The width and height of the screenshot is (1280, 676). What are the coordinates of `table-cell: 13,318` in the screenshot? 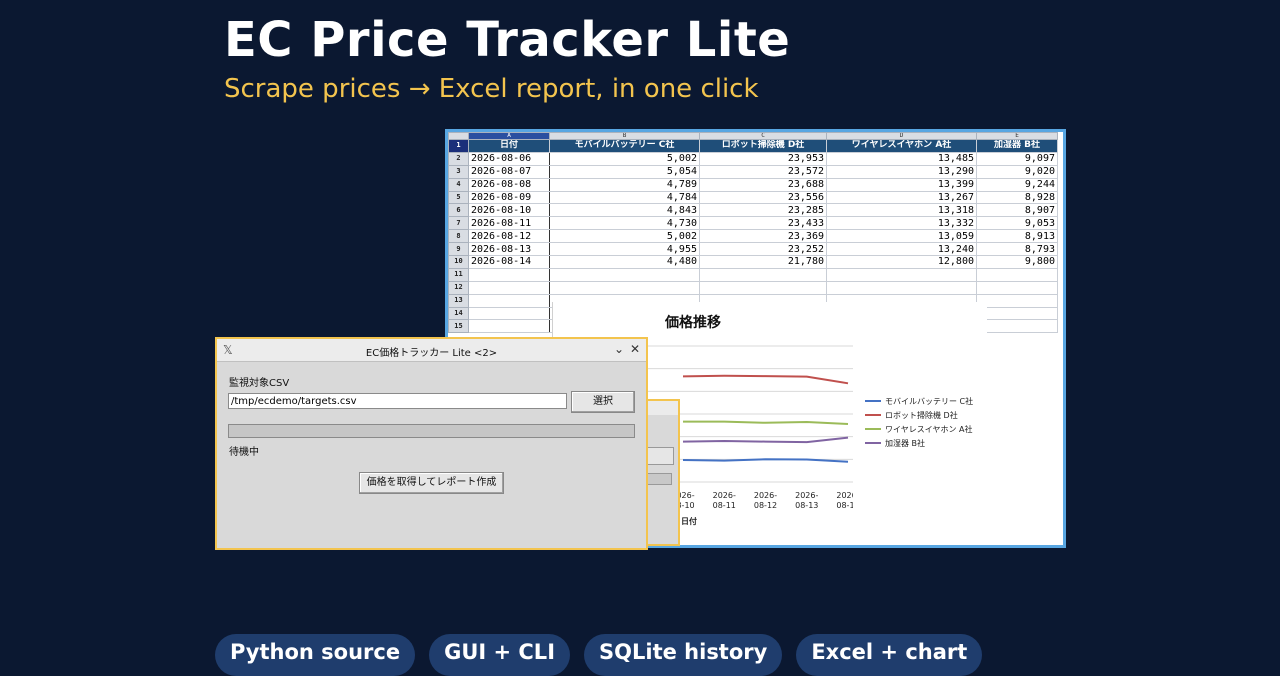 It's located at (901, 210).